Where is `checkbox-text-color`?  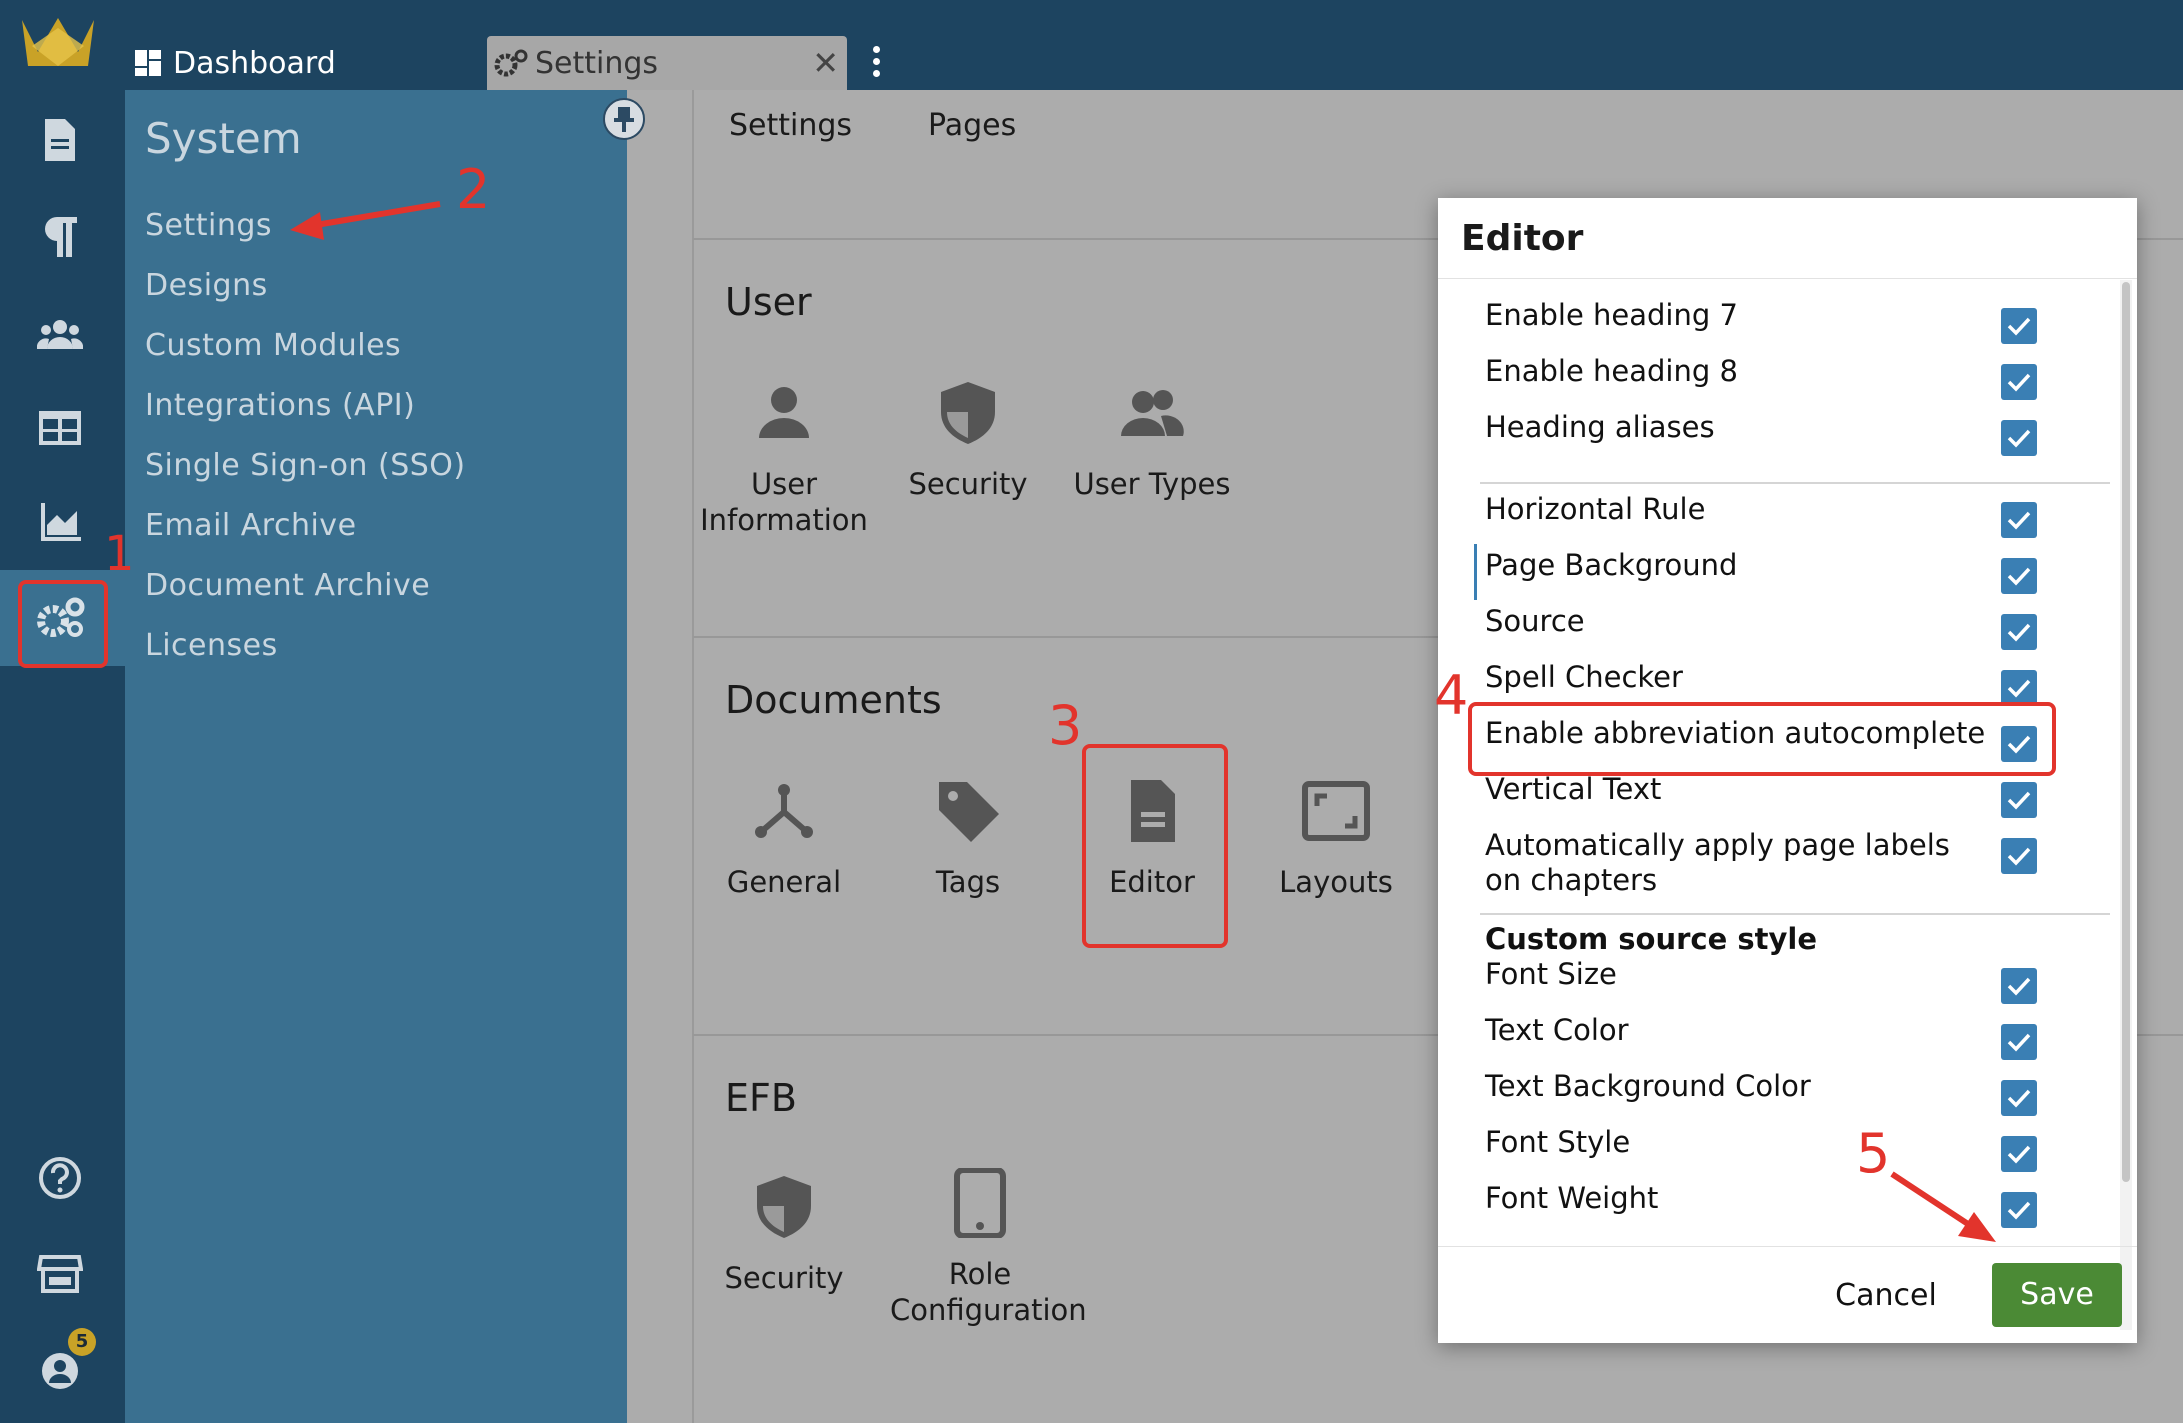 checkbox-text-color is located at coordinates (2019, 1042).